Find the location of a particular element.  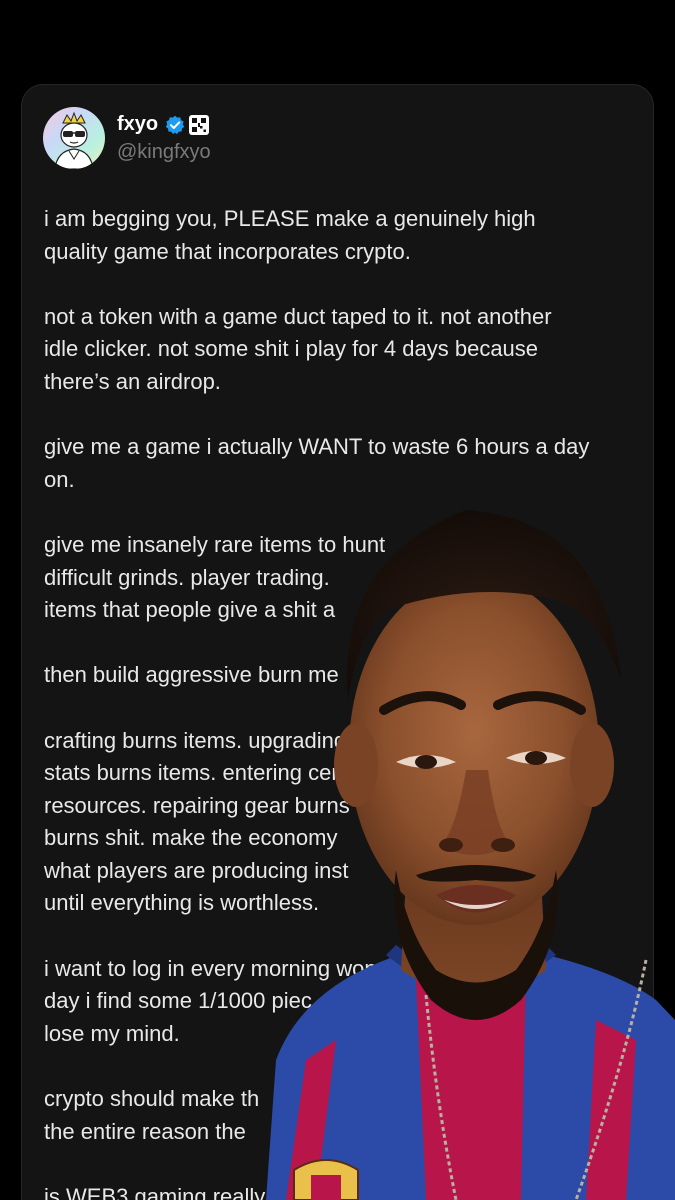

author-handle: @kingfxyo is located at coordinates (164, 152).